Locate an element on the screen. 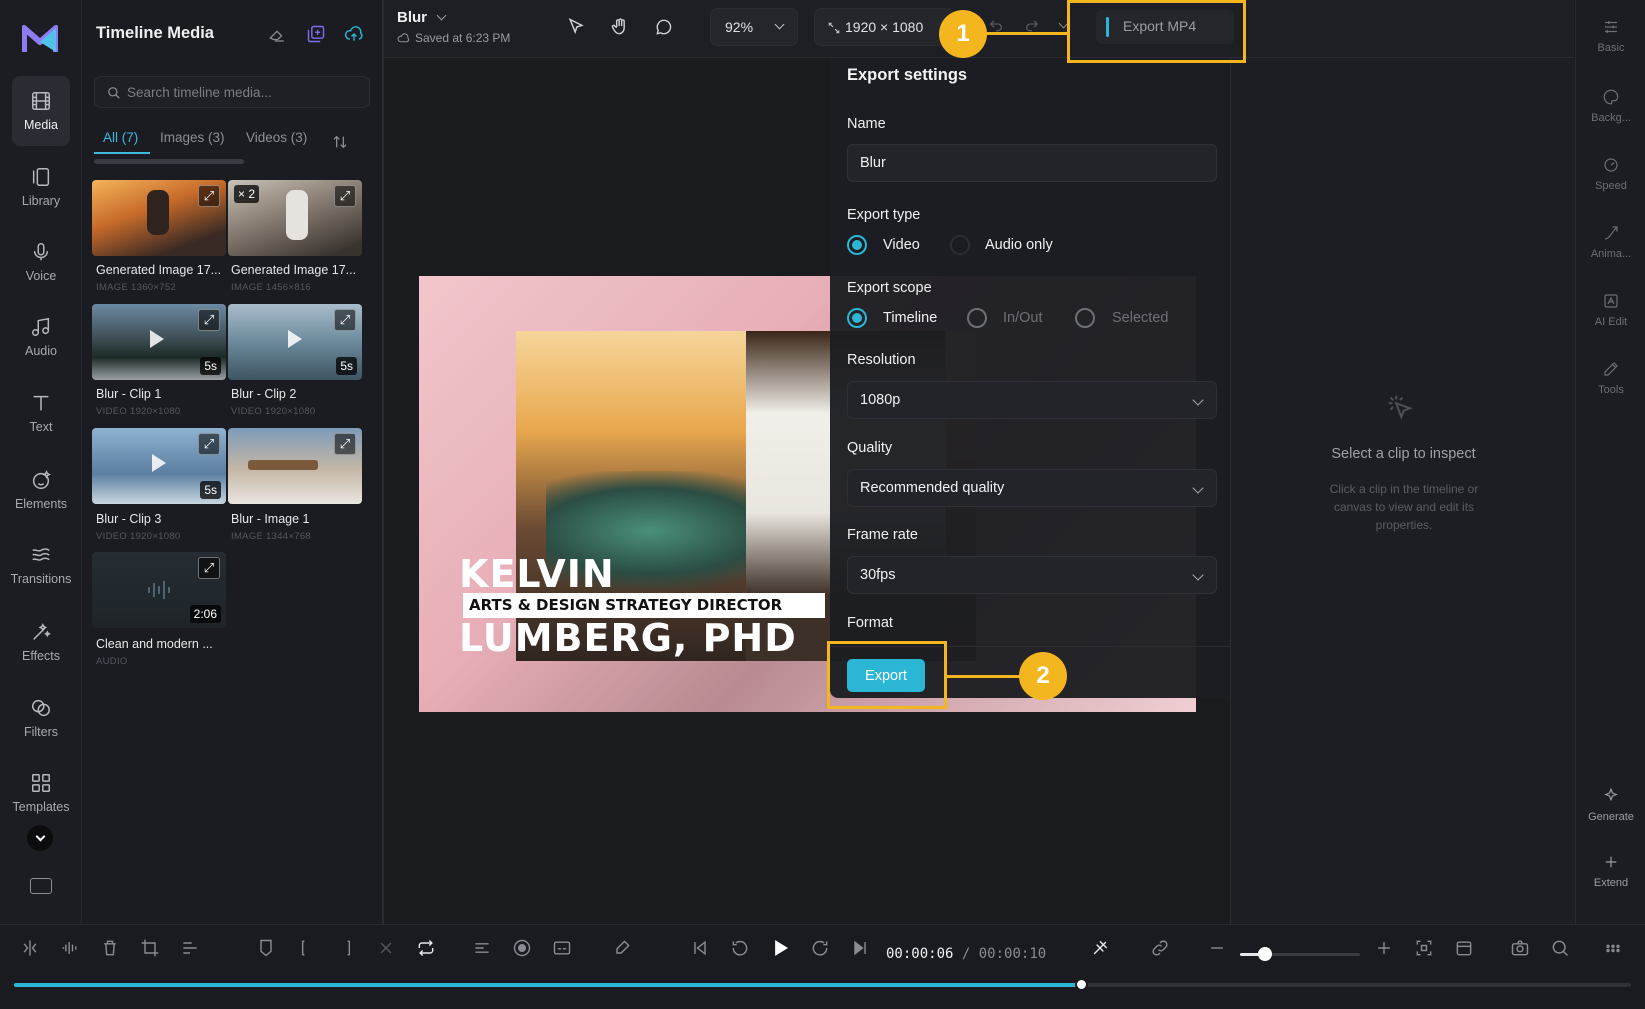 The height and width of the screenshot is (1009, 1645). captions-icon is located at coordinates (482, 948).